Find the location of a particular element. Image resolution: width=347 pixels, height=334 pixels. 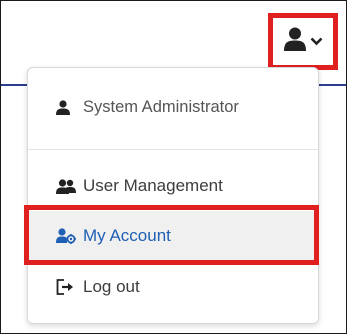

menu-divider is located at coordinates (173, 149).